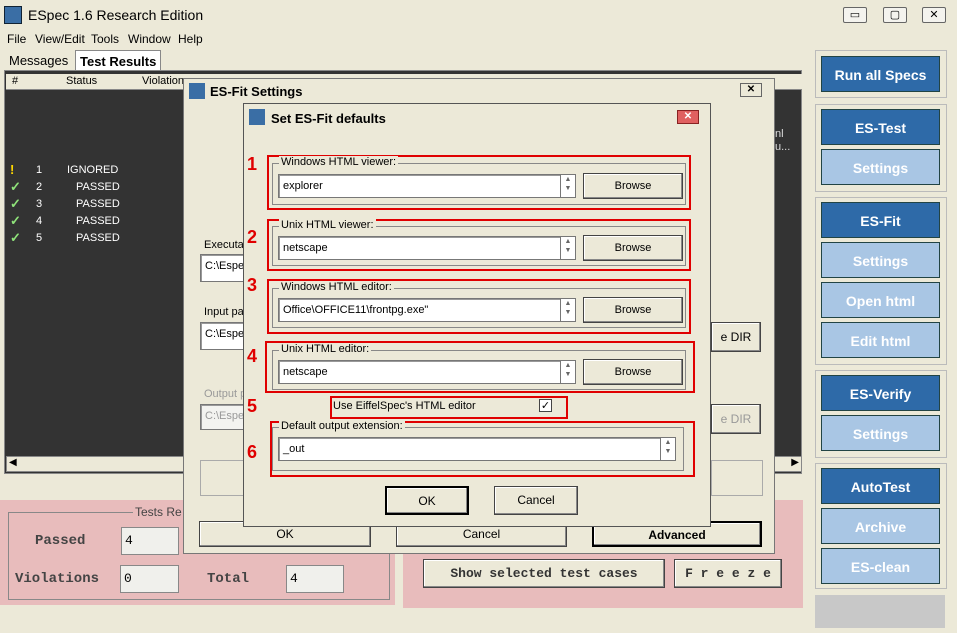 The width and height of the screenshot is (957, 633). What do you see at coordinates (224, 245) in the screenshot?
I see `executable-label: Executa` at bounding box center [224, 245].